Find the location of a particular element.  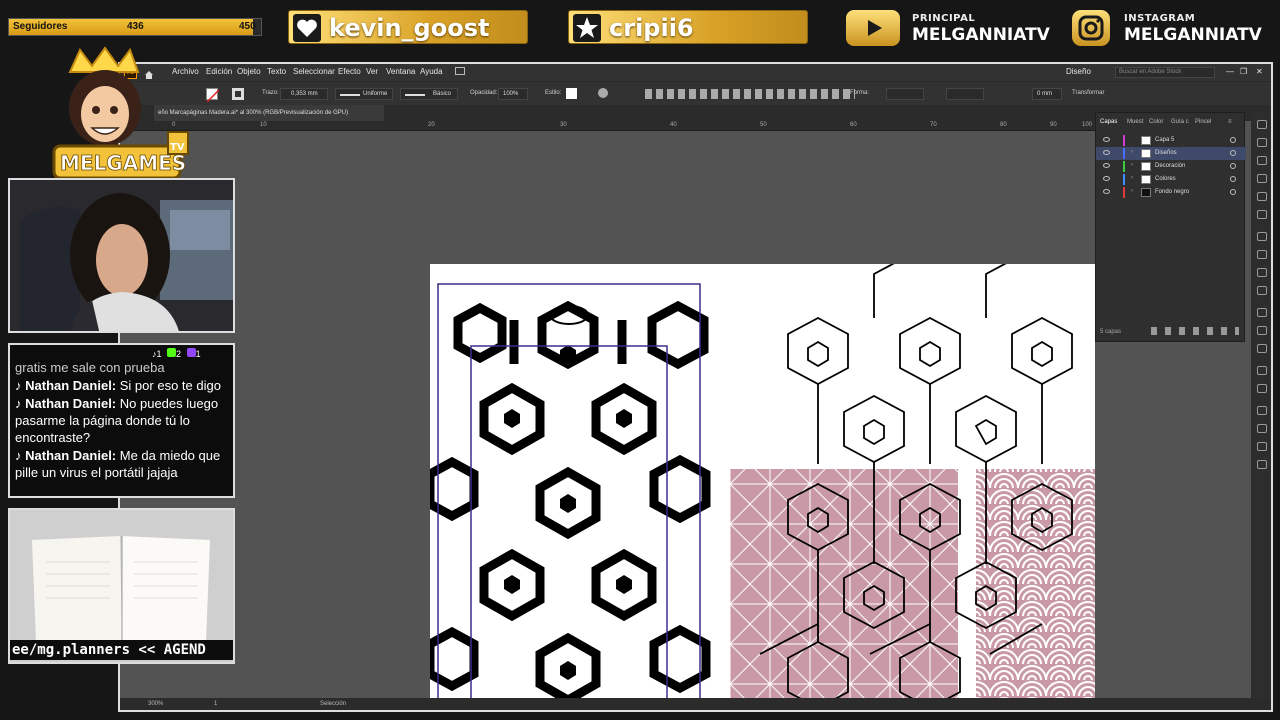

transform-button: Transformar is located at coordinates (1088, 93).